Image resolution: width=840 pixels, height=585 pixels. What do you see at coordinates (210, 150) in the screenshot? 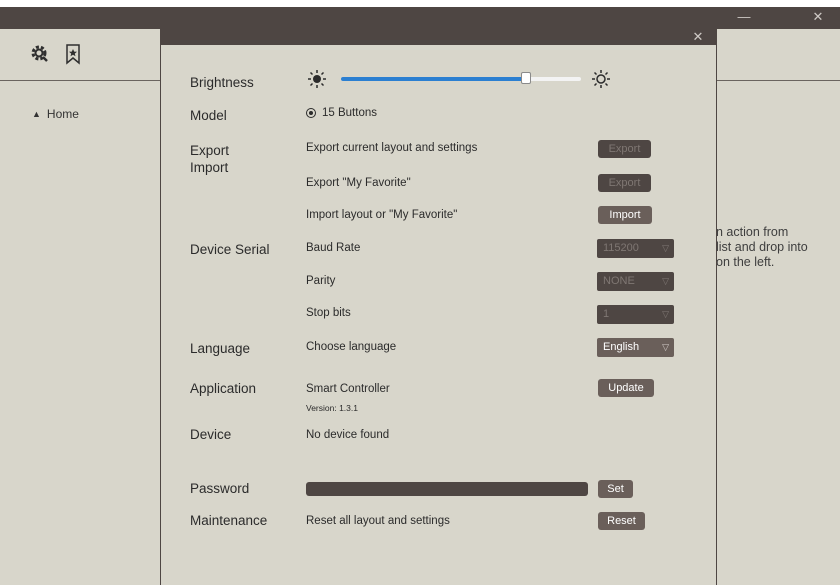
I see `export-label: Export` at bounding box center [210, 150].